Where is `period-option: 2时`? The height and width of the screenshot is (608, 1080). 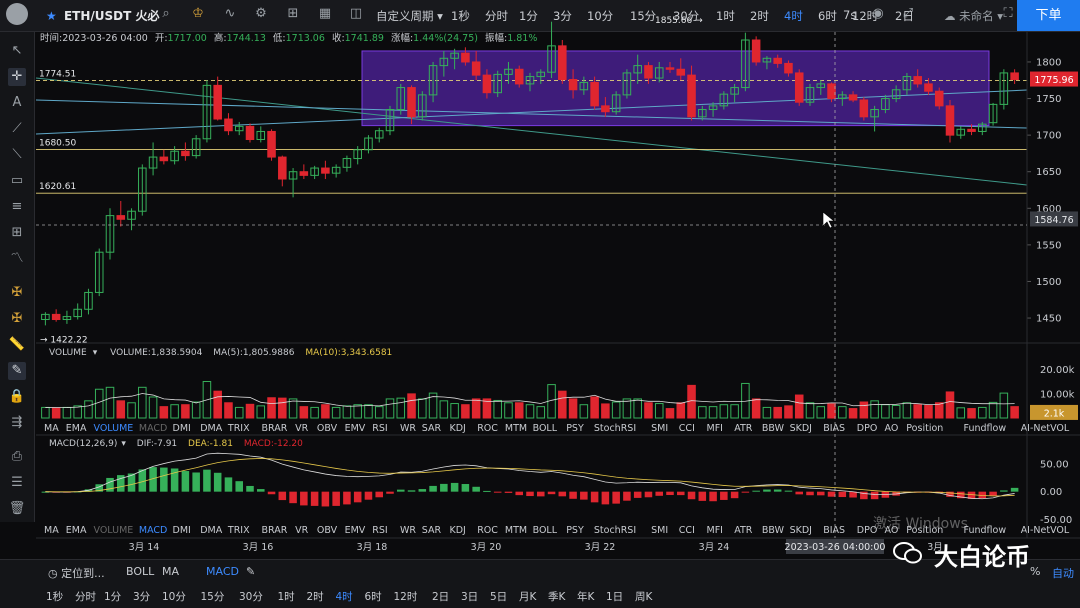
period-option: 2时 is located at coordinates (315, 596).